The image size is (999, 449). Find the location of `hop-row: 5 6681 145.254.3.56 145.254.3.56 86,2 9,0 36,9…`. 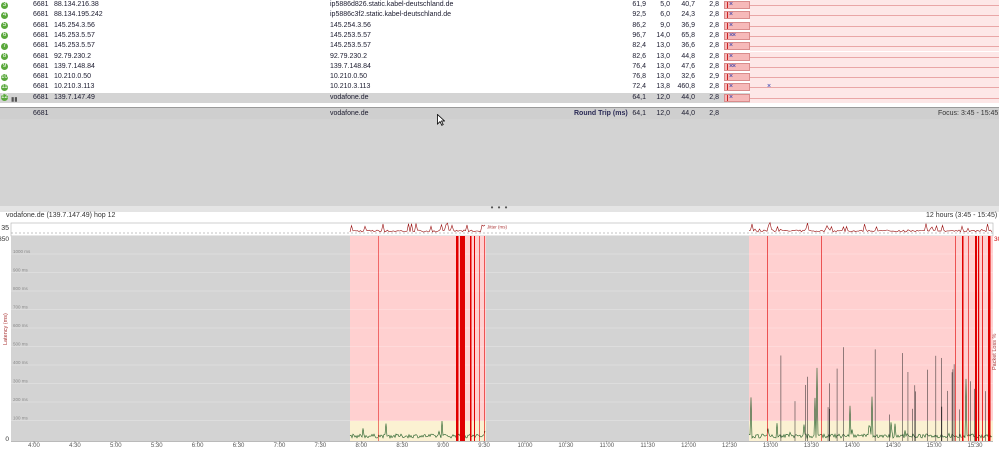

hop-row: 5 6681 145.254.3.56 145.254.3.56 86,2 9,0 36,9… is located at coordinates (499, 25).